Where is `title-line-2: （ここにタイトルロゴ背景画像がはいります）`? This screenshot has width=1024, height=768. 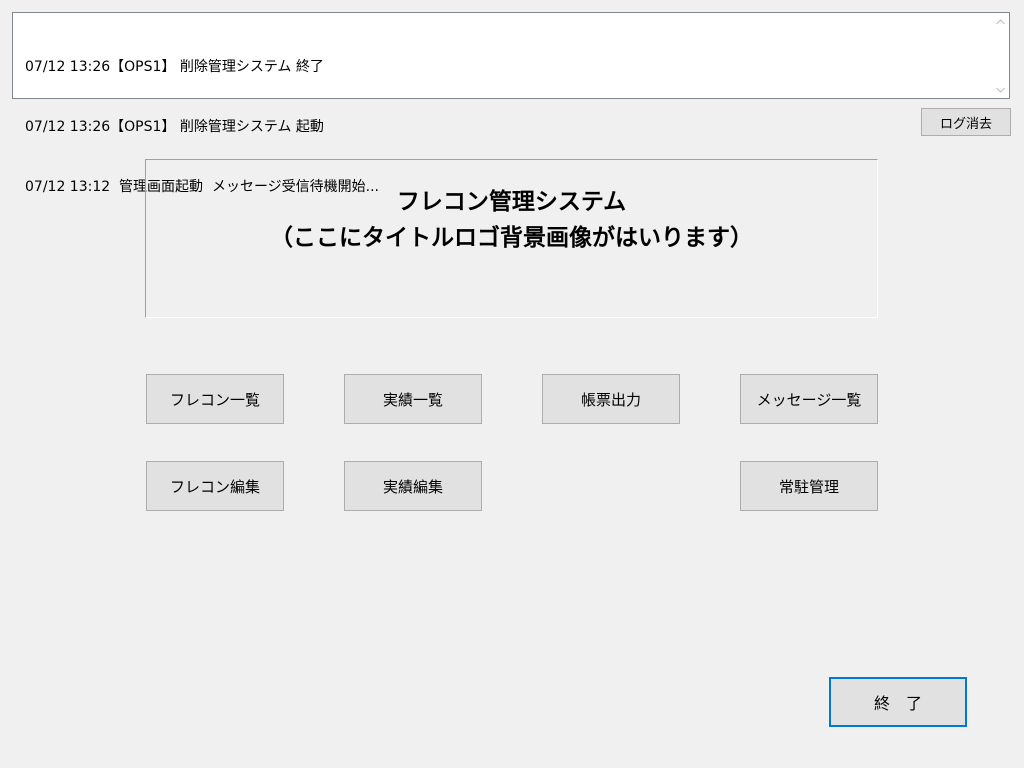 title-line-2: （ここにタイトルロゴ背景画像がはいります） is located at coordinates (511, 238).